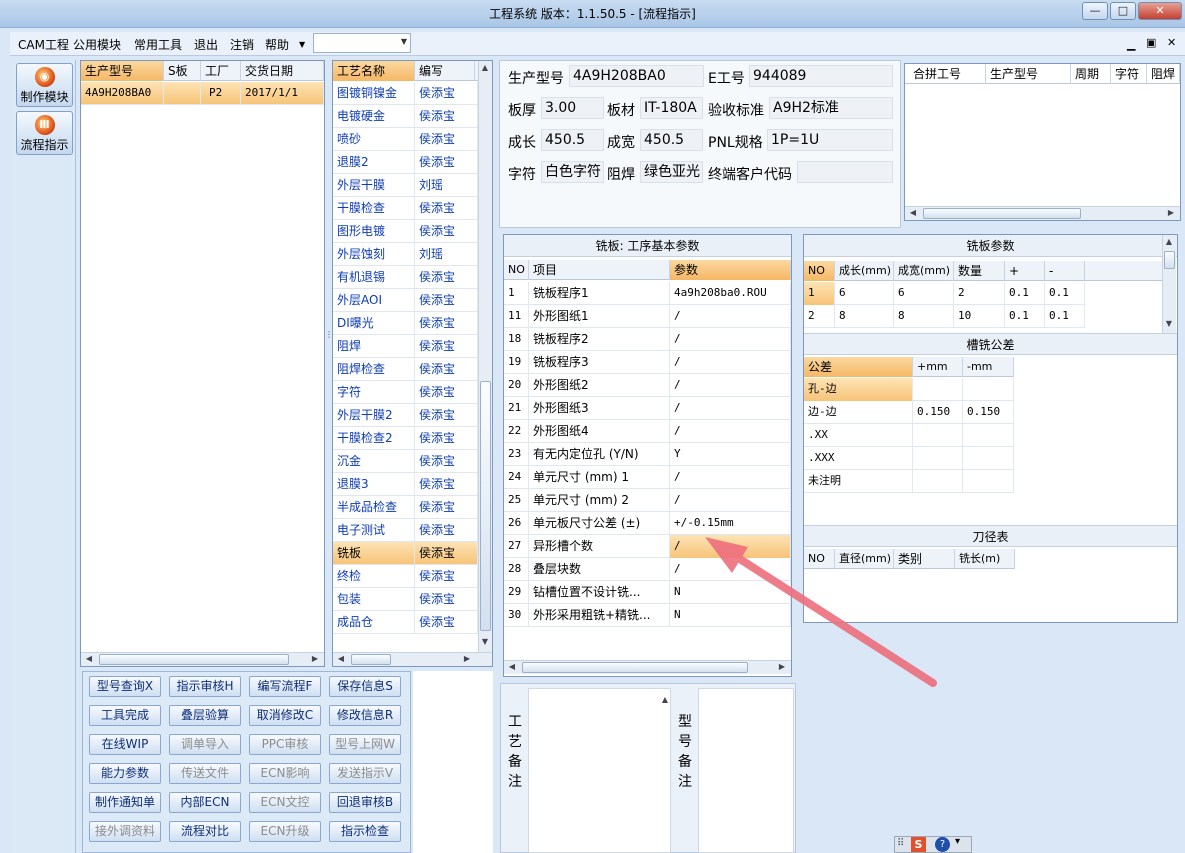  What do you see at coordinates (671, 108) in the screenshot?
I see `material-field: IT-180A` at bounding box center [671, 108].